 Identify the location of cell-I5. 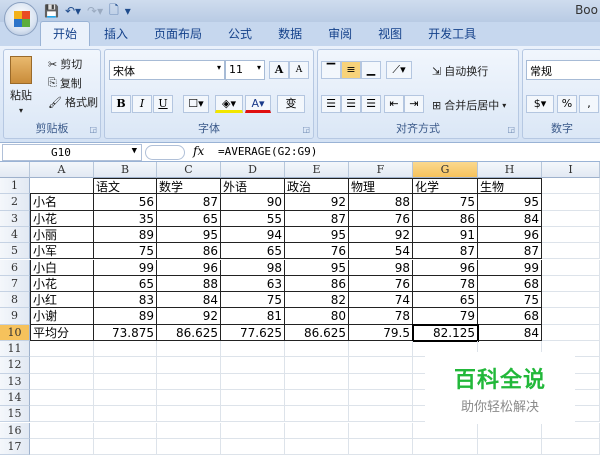
(571, 251).